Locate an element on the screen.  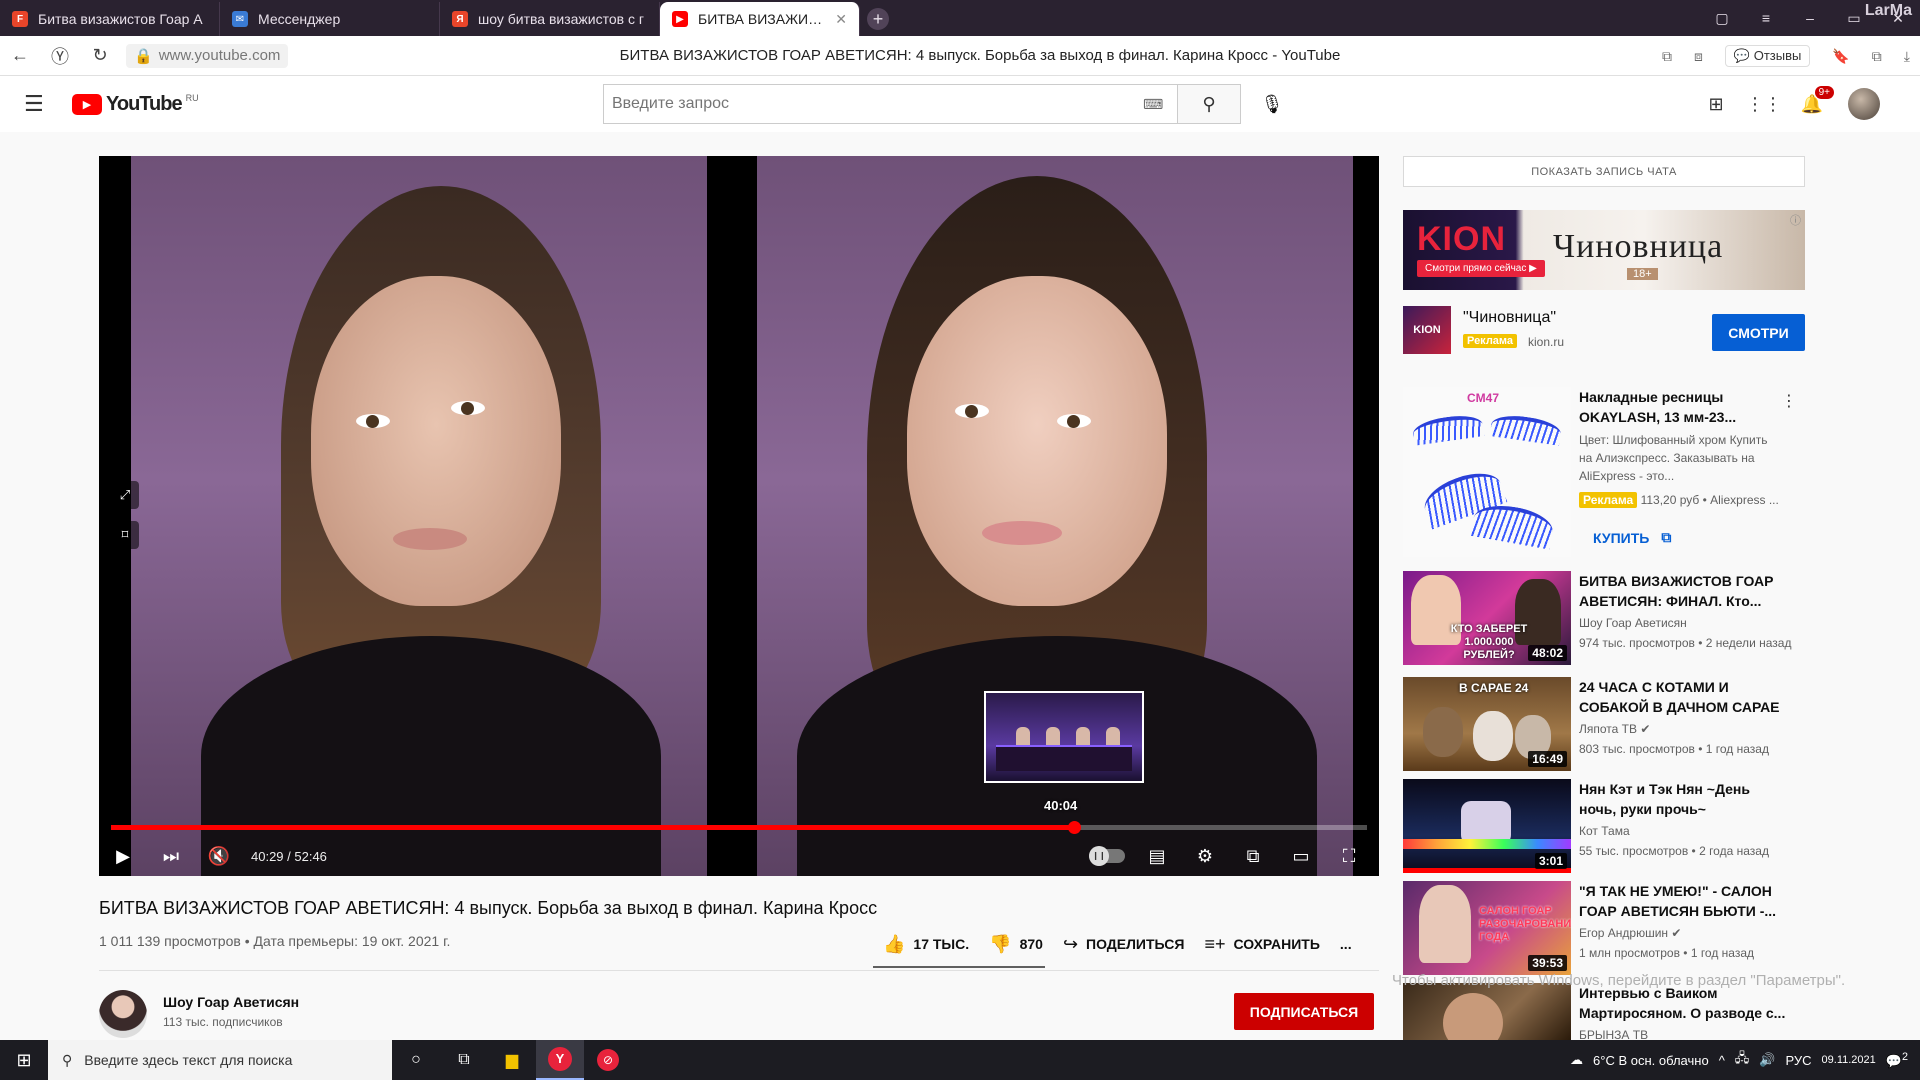
yandex-browser-taskbar-icon: Y is located at coordinates (560, 1060).